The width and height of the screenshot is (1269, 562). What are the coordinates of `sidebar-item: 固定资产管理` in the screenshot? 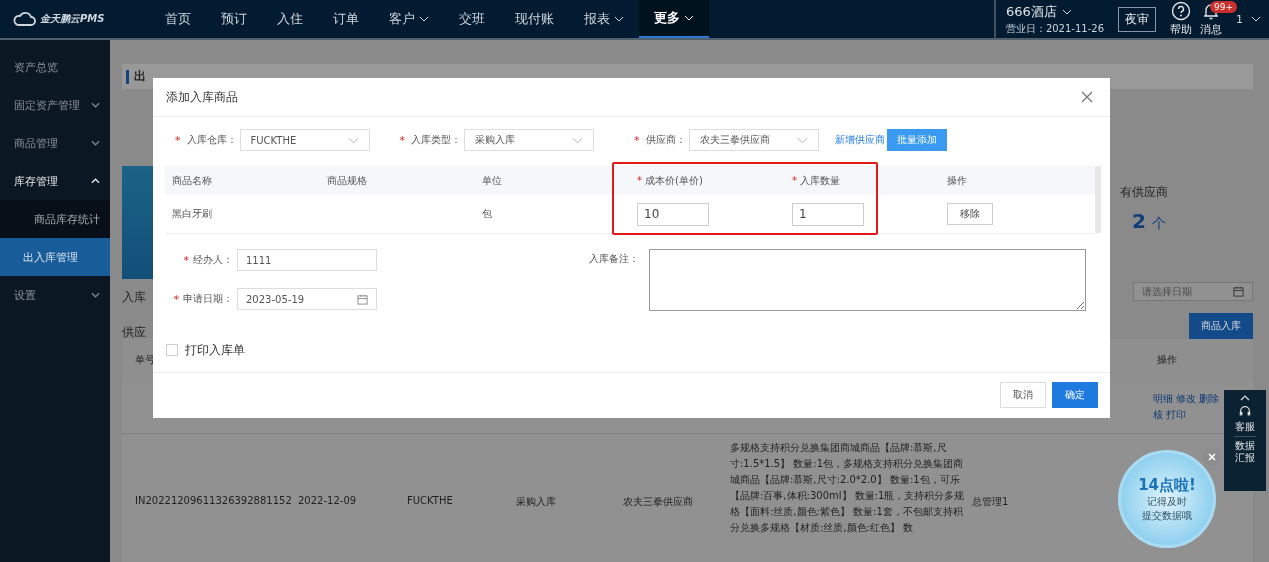 It's located at (55, 105).